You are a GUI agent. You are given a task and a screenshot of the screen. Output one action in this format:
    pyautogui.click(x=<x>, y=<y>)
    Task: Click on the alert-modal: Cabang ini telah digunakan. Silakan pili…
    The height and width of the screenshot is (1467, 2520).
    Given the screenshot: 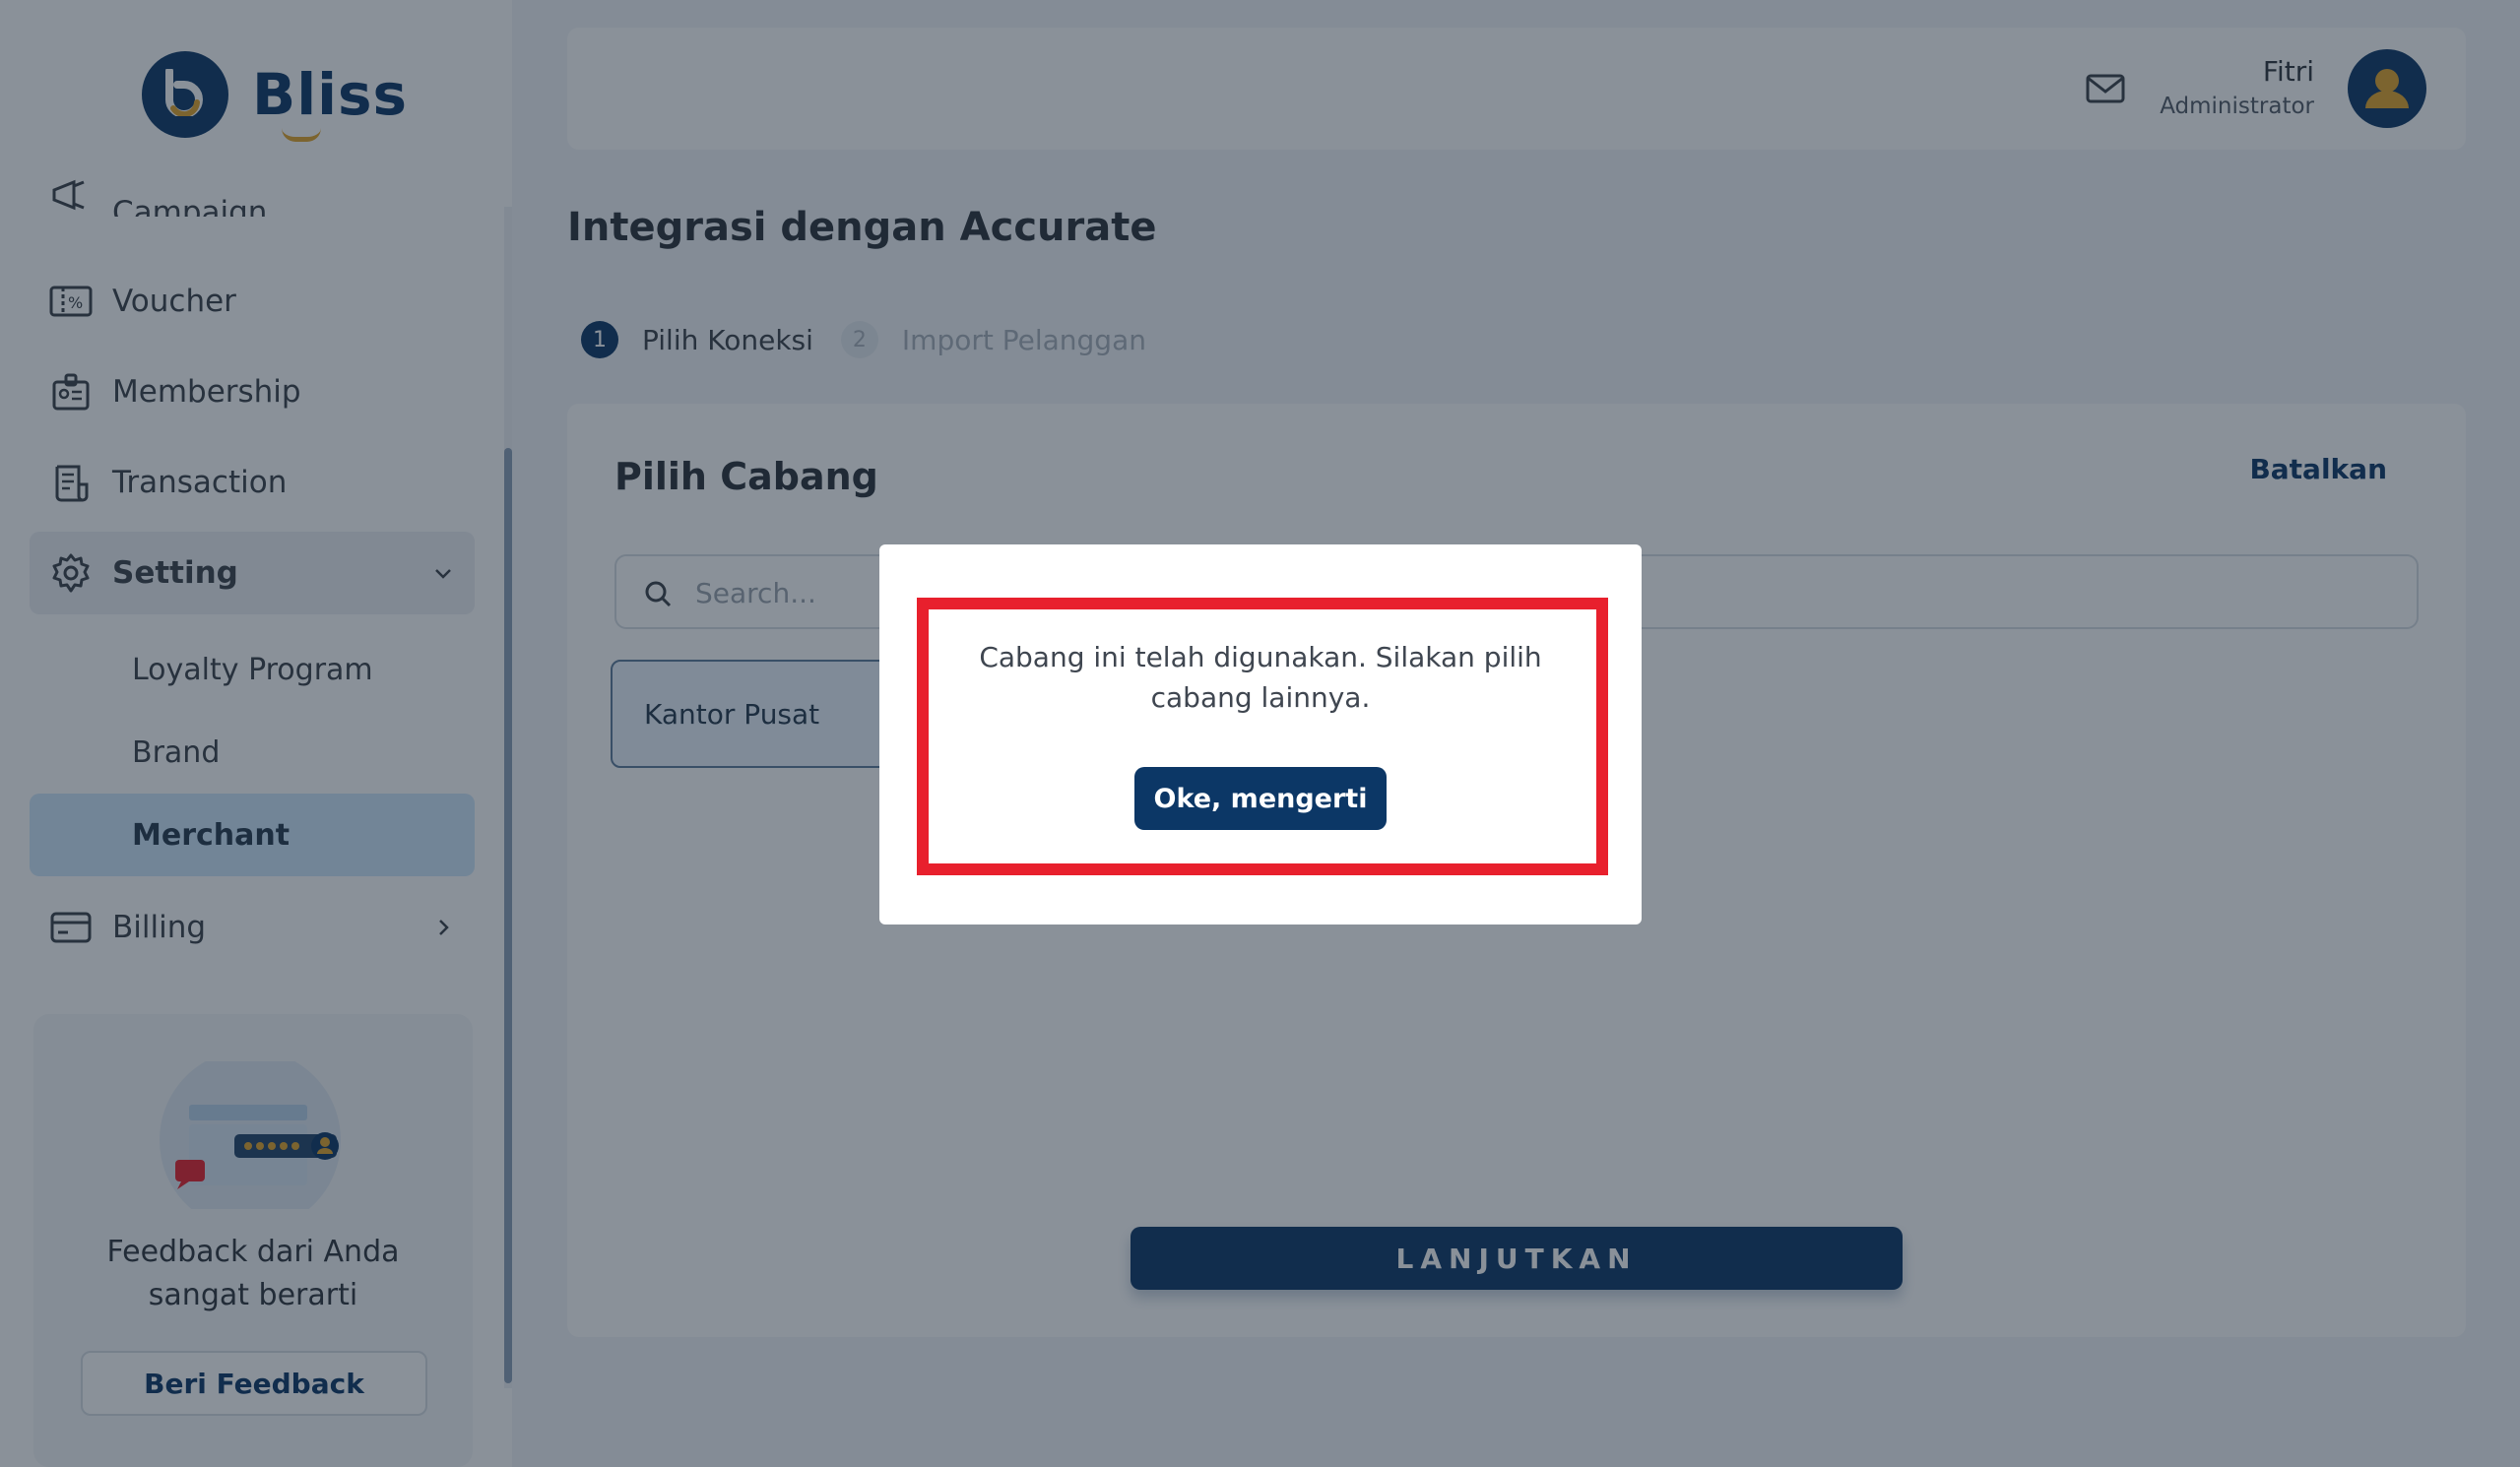 What is the action you would take?
    pyautogui.click(x=1260, y=734)
    